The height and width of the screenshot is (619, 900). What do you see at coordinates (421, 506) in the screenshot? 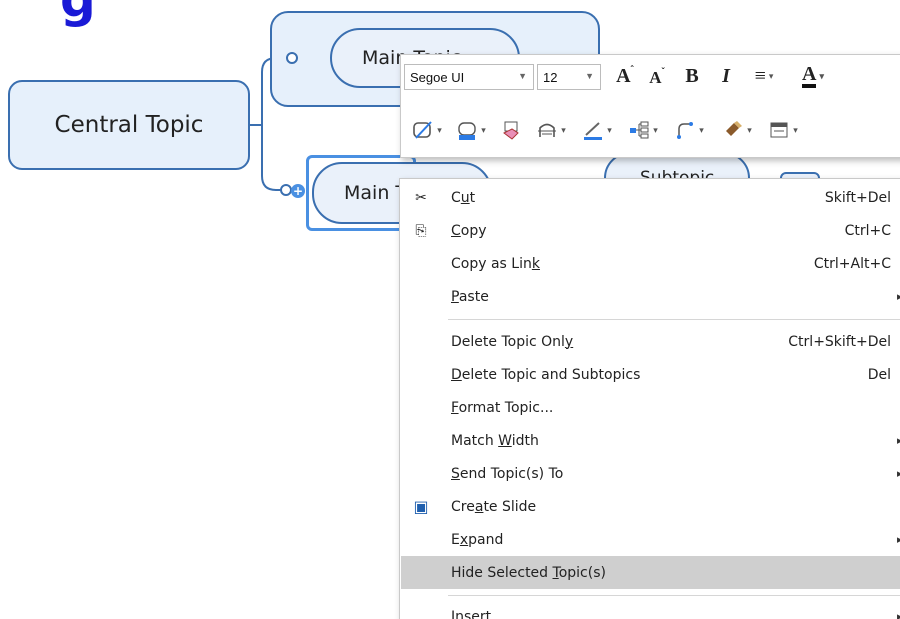
I see `slide-icon: ▣` at bounding box center [421, 506].